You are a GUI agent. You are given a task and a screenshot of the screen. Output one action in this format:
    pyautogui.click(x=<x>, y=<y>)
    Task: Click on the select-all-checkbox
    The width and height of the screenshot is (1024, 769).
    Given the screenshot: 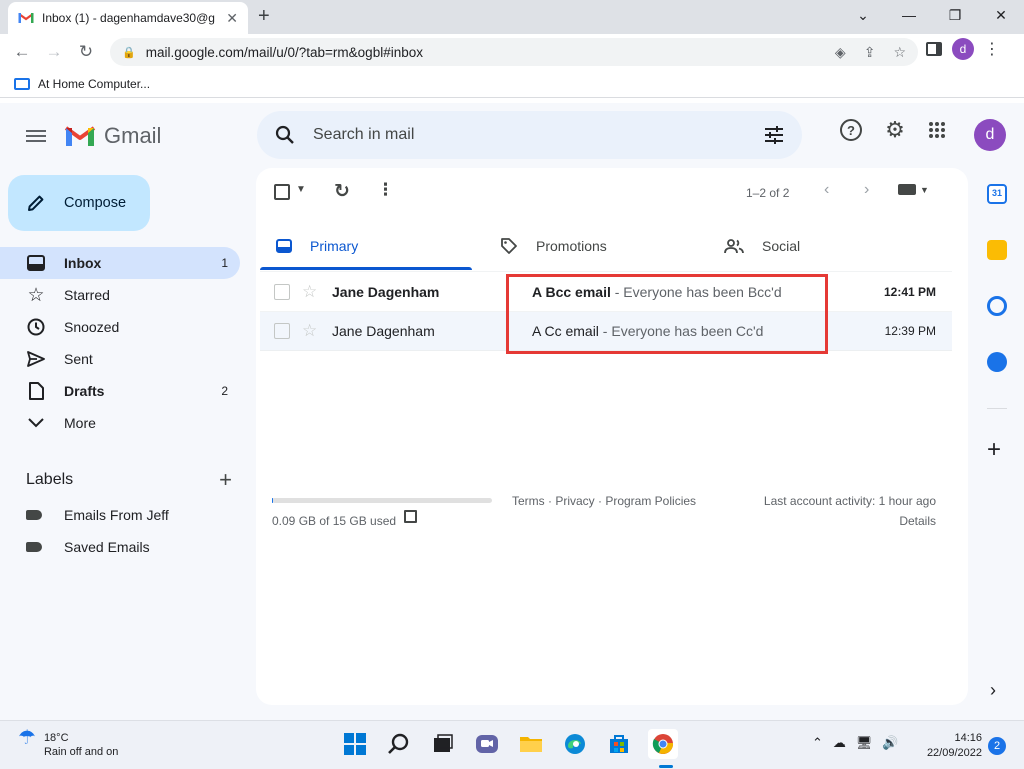 What is the action you would take?
    pyautogui.click(x=282, y=192)
    